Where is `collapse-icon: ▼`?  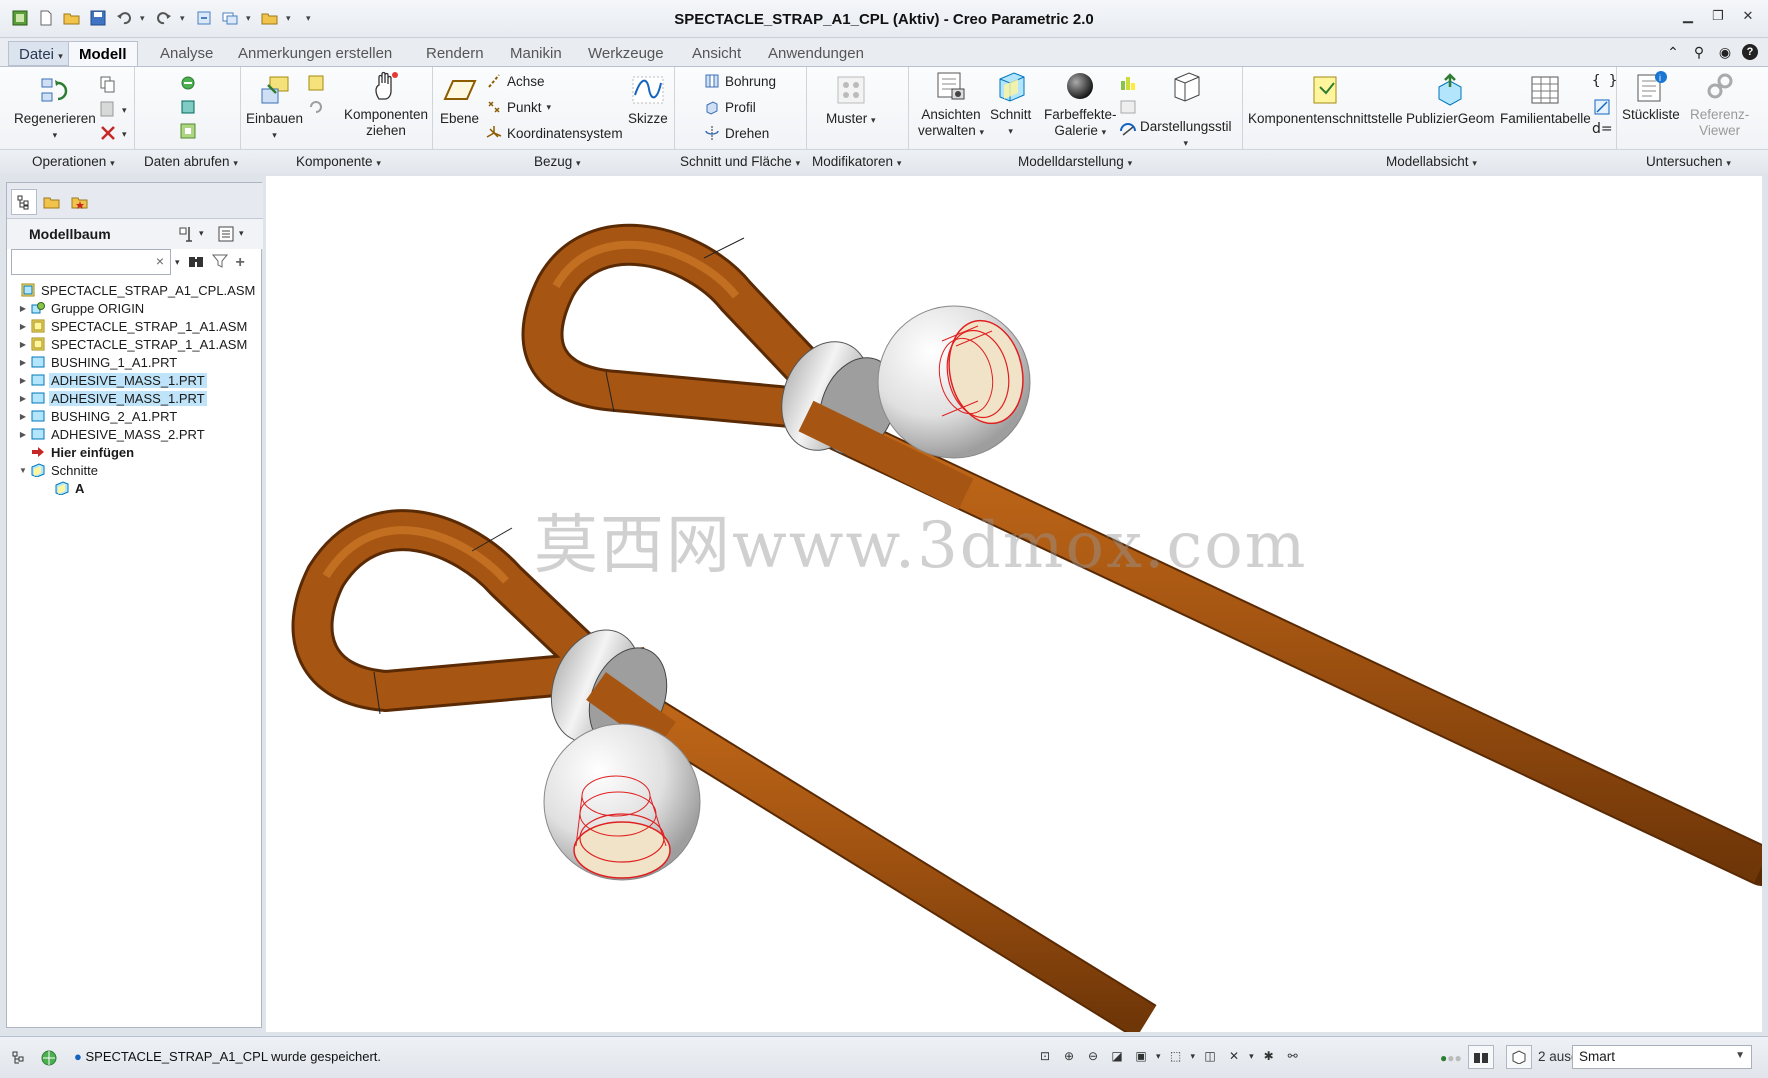 collapse-icon: ▼ is located at coordinates (23, 470).